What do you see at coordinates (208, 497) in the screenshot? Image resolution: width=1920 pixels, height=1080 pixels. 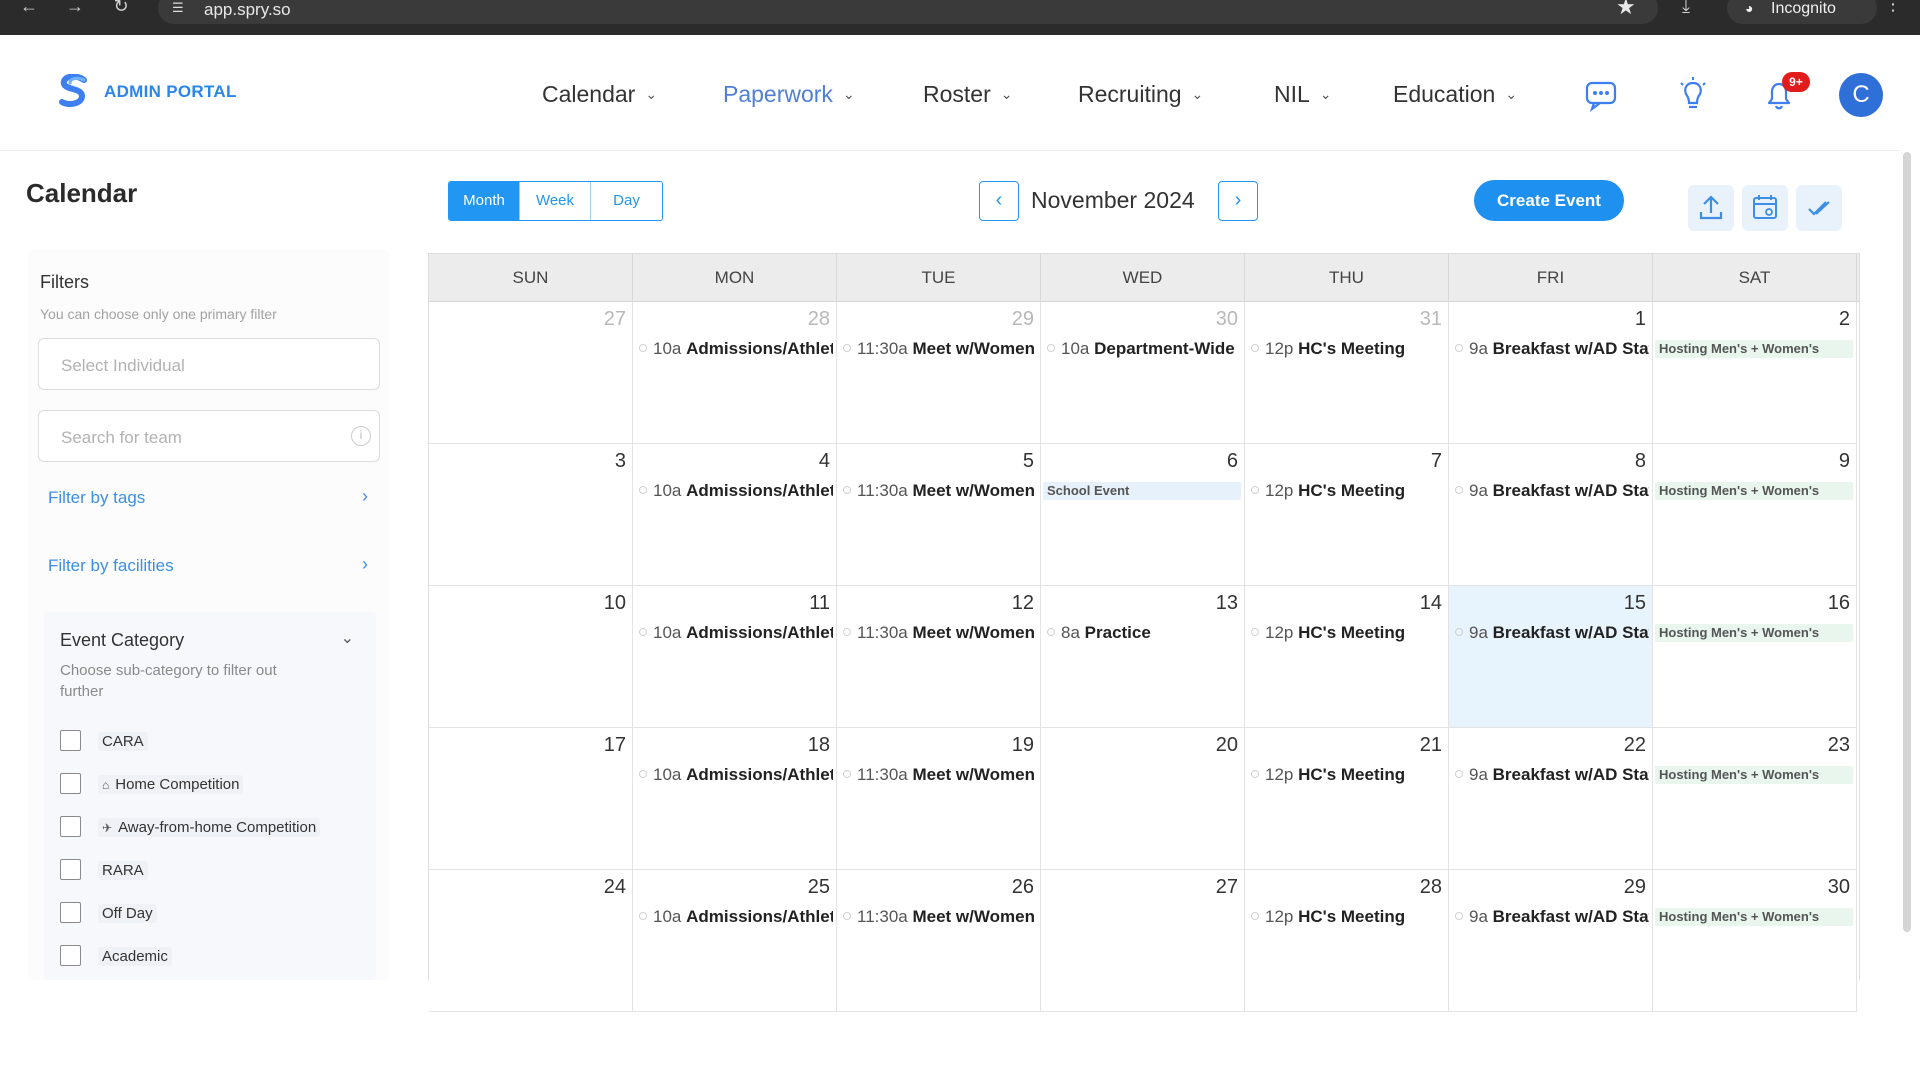 I see `filter-by-tags-link: Filter by tags ›` at bounding box center [208, 497].